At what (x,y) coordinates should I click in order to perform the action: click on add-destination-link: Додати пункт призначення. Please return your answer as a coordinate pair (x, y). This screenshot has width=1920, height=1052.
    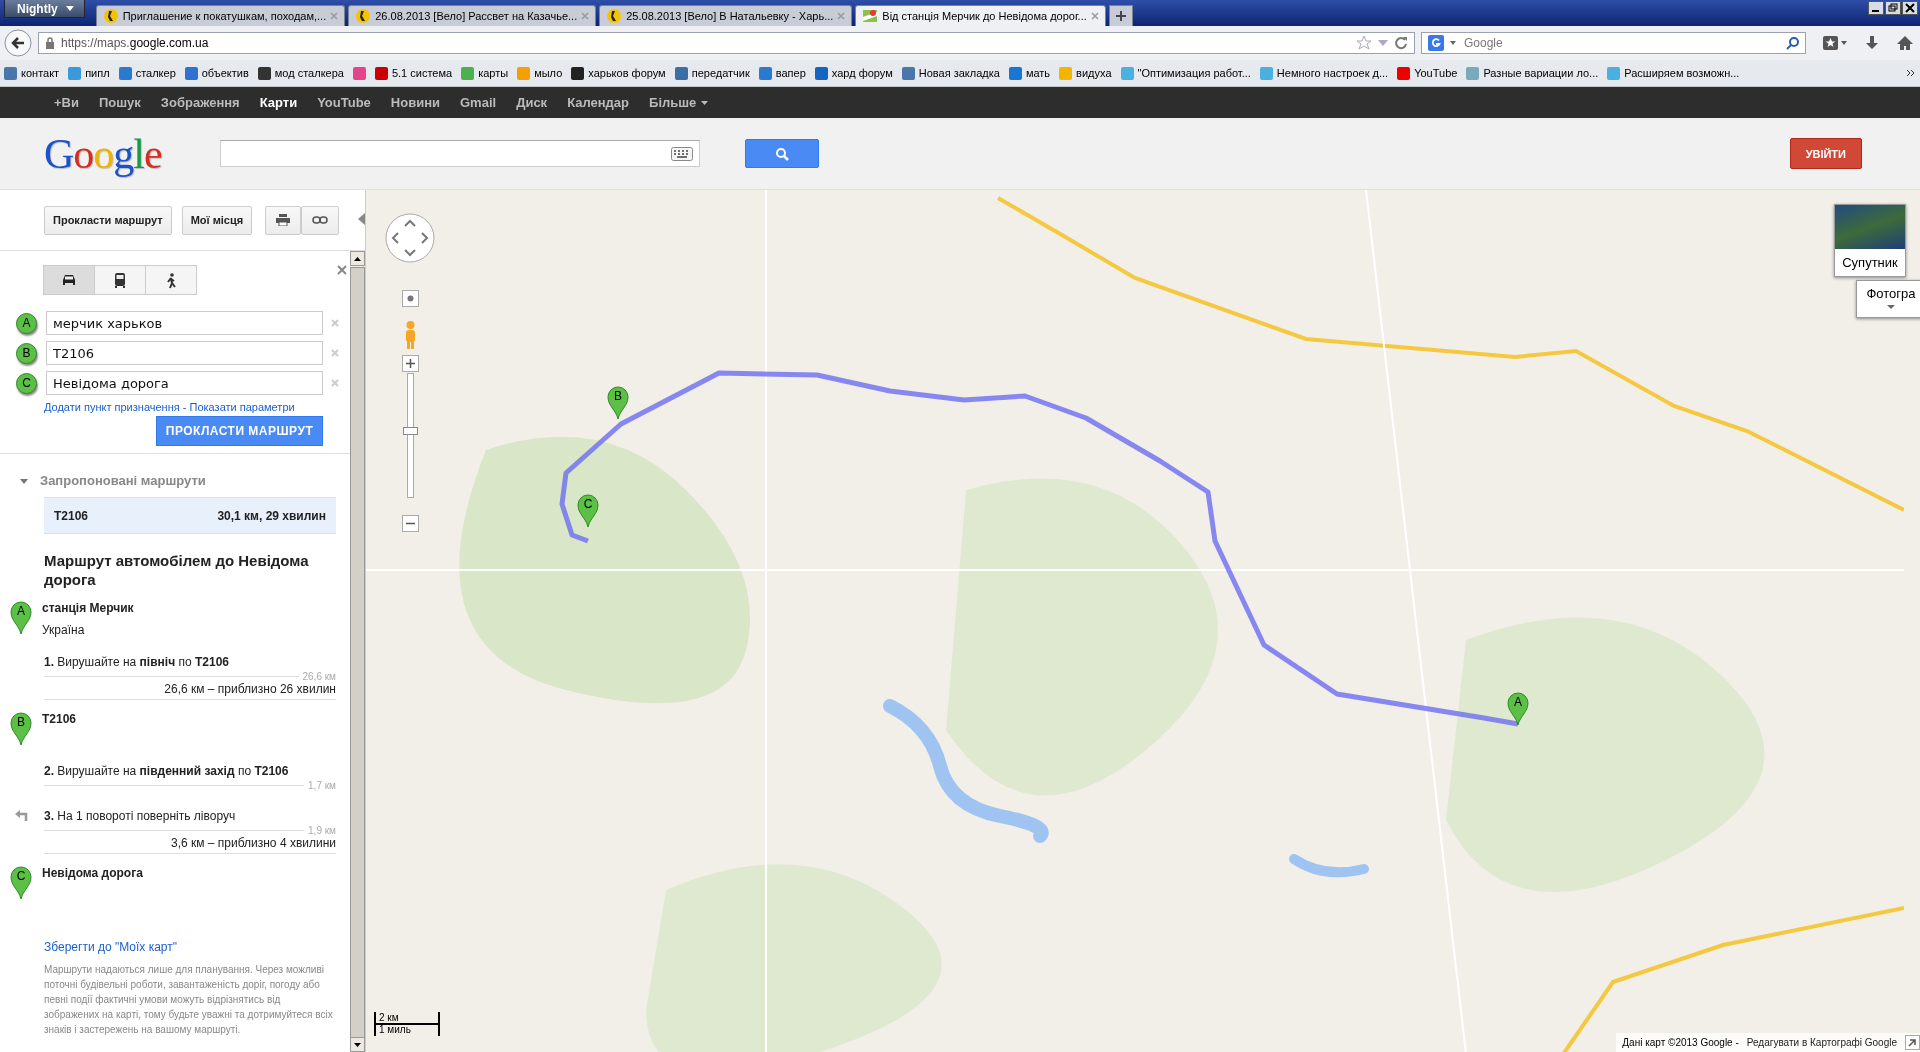
    Looking at the image, I should click on (112, 407).